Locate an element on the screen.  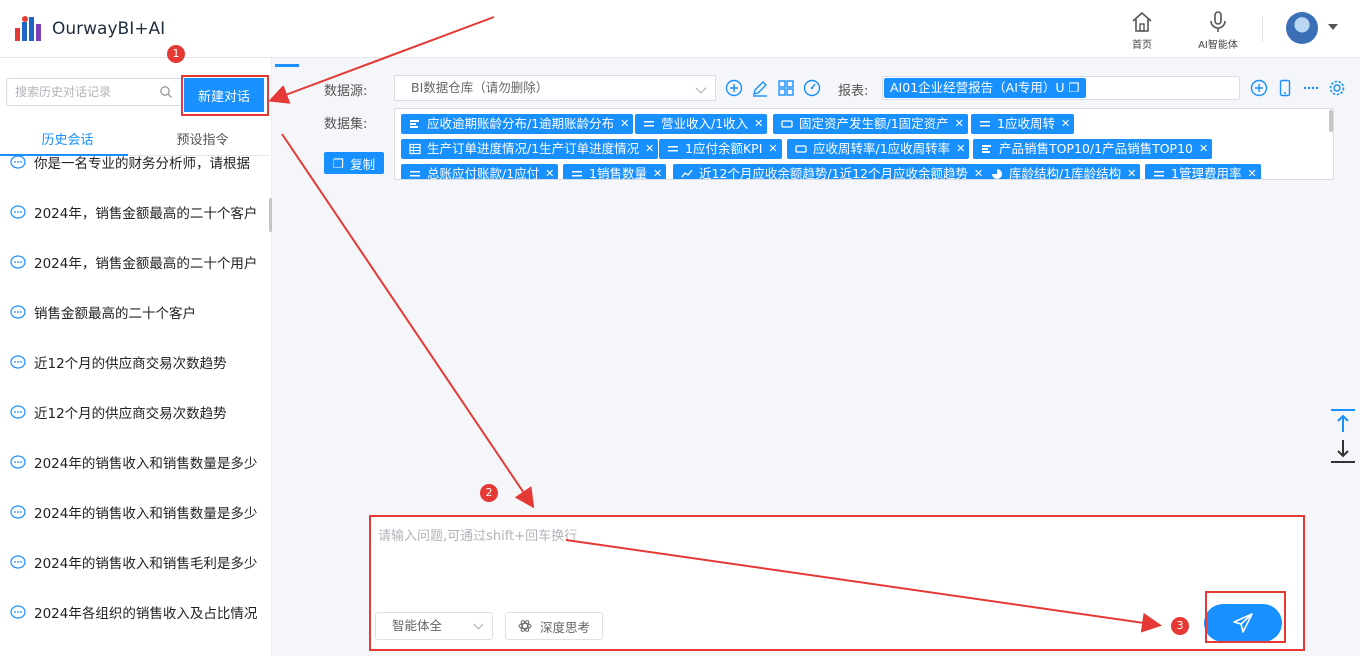
dataset-chip: 营业收入/1收入 ✕ is located at coordinates (701, 124).